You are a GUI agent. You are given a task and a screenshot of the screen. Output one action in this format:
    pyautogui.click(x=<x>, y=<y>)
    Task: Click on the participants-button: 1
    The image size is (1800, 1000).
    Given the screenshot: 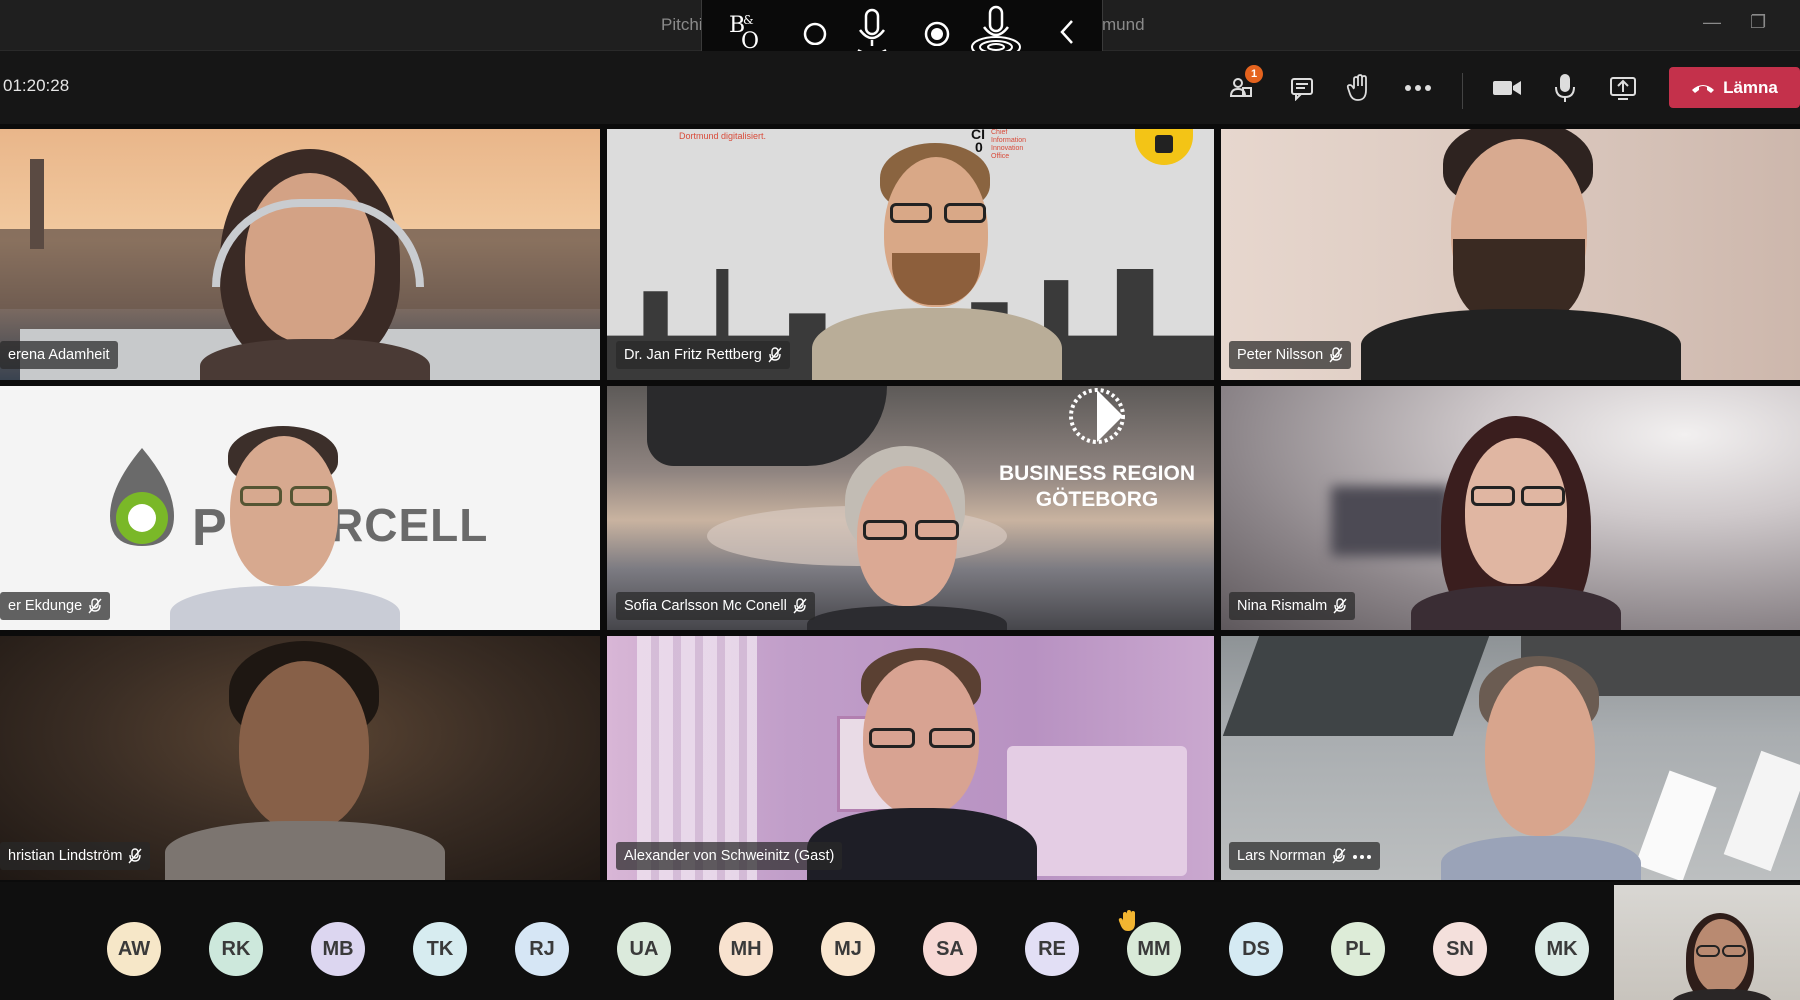 What is the action you would take?
    pyautogui.click(x=1243, y=86)
    